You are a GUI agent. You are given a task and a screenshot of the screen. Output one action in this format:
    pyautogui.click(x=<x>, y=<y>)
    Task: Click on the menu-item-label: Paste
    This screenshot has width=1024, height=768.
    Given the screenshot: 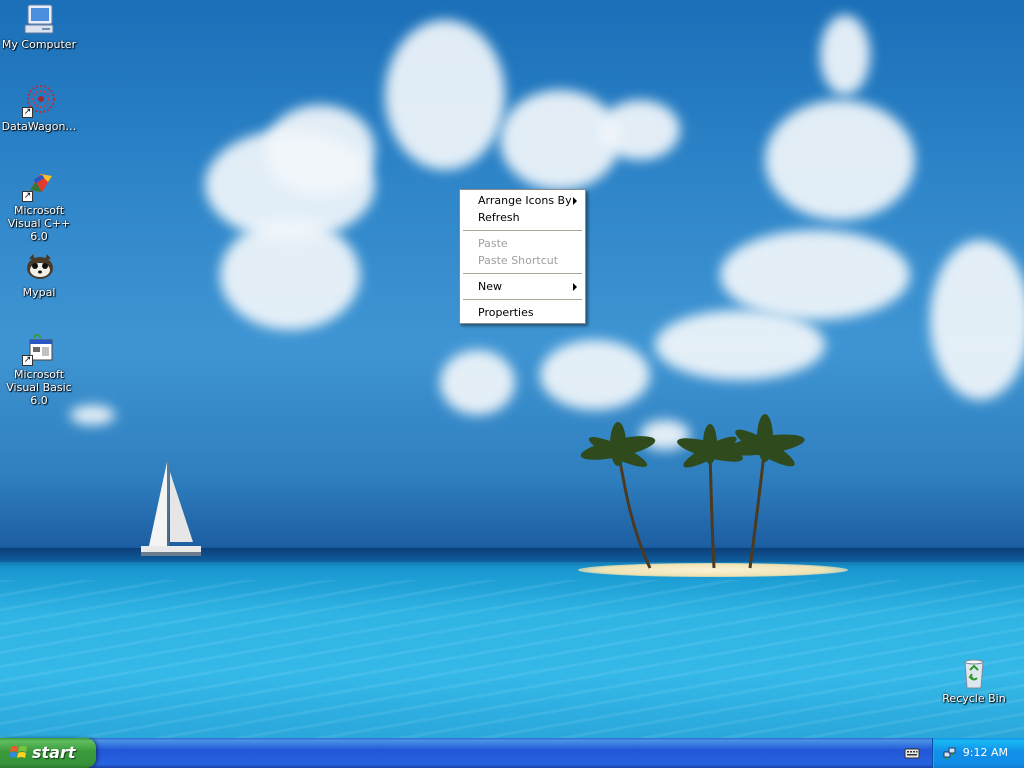 What is the action you would take?
    pyautogui.click(x=493, y=243)
    